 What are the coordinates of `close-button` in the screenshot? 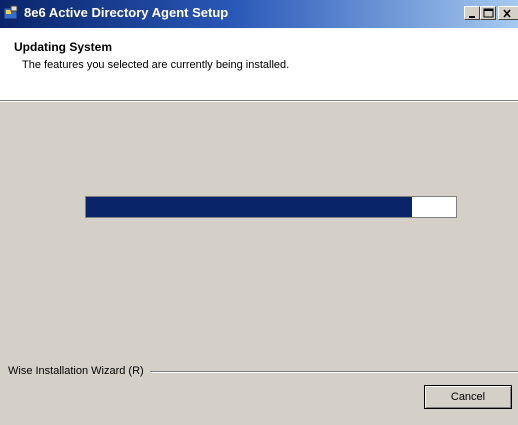 It's located at (508, 13).